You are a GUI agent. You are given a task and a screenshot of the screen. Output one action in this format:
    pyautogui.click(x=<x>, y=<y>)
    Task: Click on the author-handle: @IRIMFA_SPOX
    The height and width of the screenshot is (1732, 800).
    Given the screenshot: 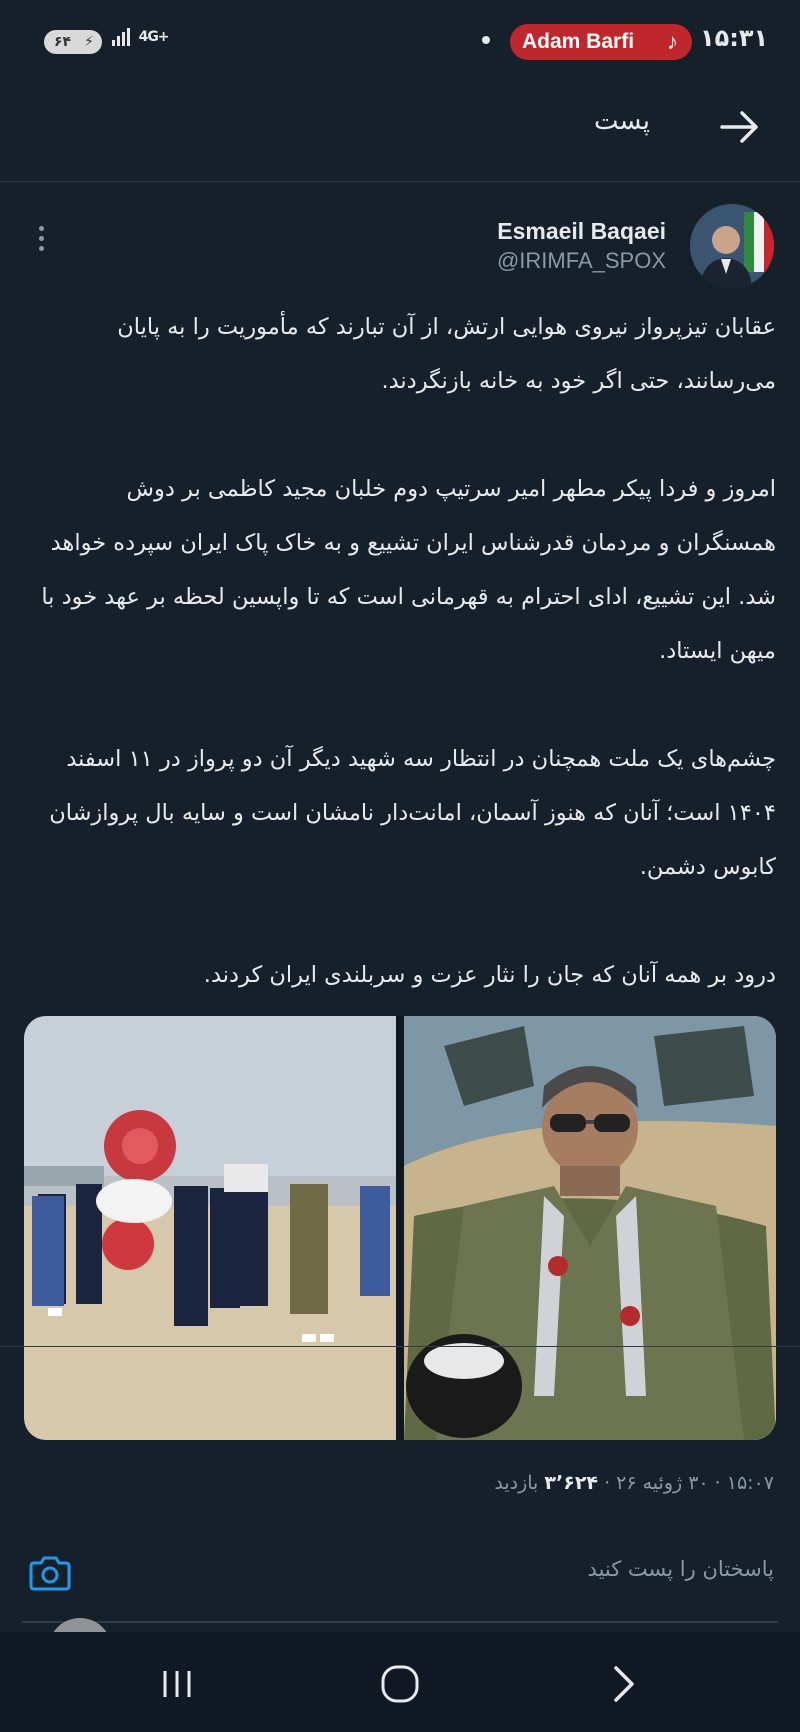 What is the action you would take?
    pyautogui.click(x=581, y=261)
    